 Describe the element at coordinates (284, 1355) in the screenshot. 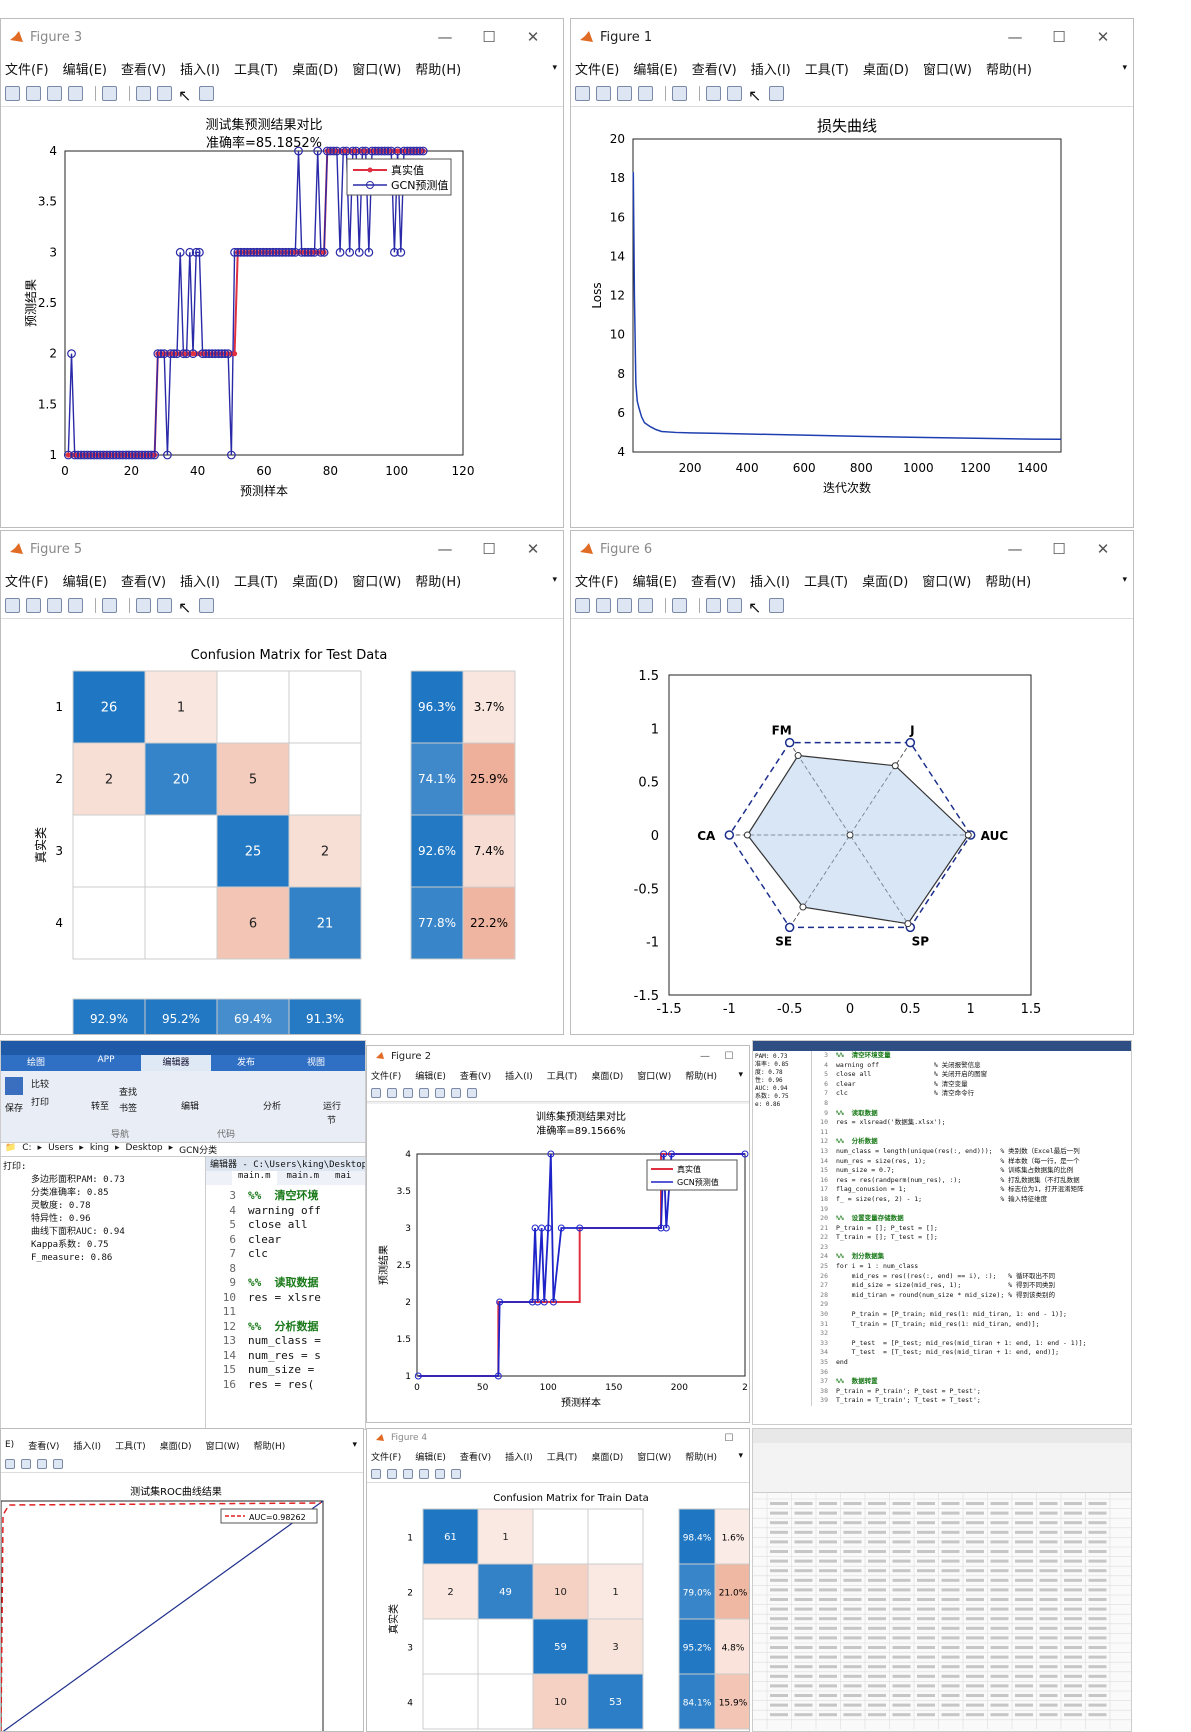

I see `code-text: num_res = s` at that location.